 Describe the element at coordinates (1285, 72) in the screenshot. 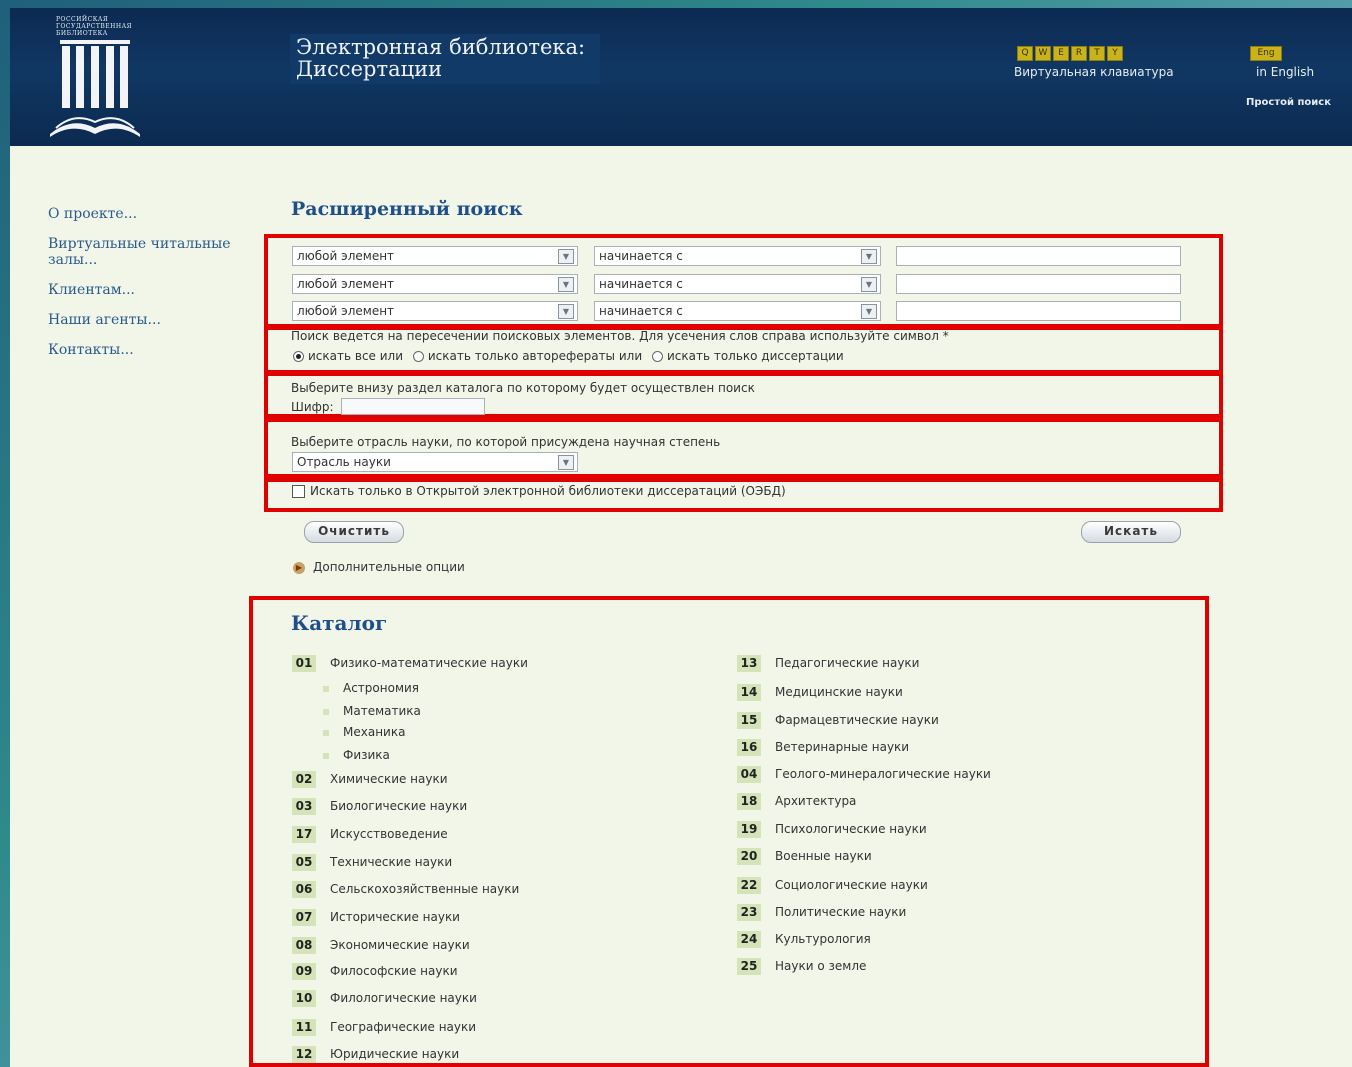

I see `english-link: in English` at that location.